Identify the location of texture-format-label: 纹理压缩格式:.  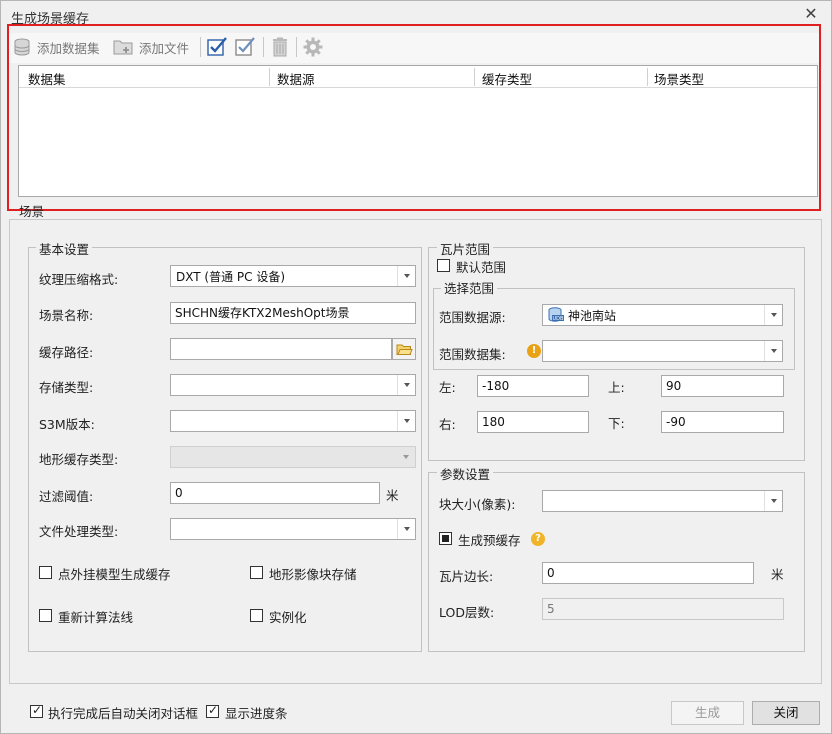
(79, 279).